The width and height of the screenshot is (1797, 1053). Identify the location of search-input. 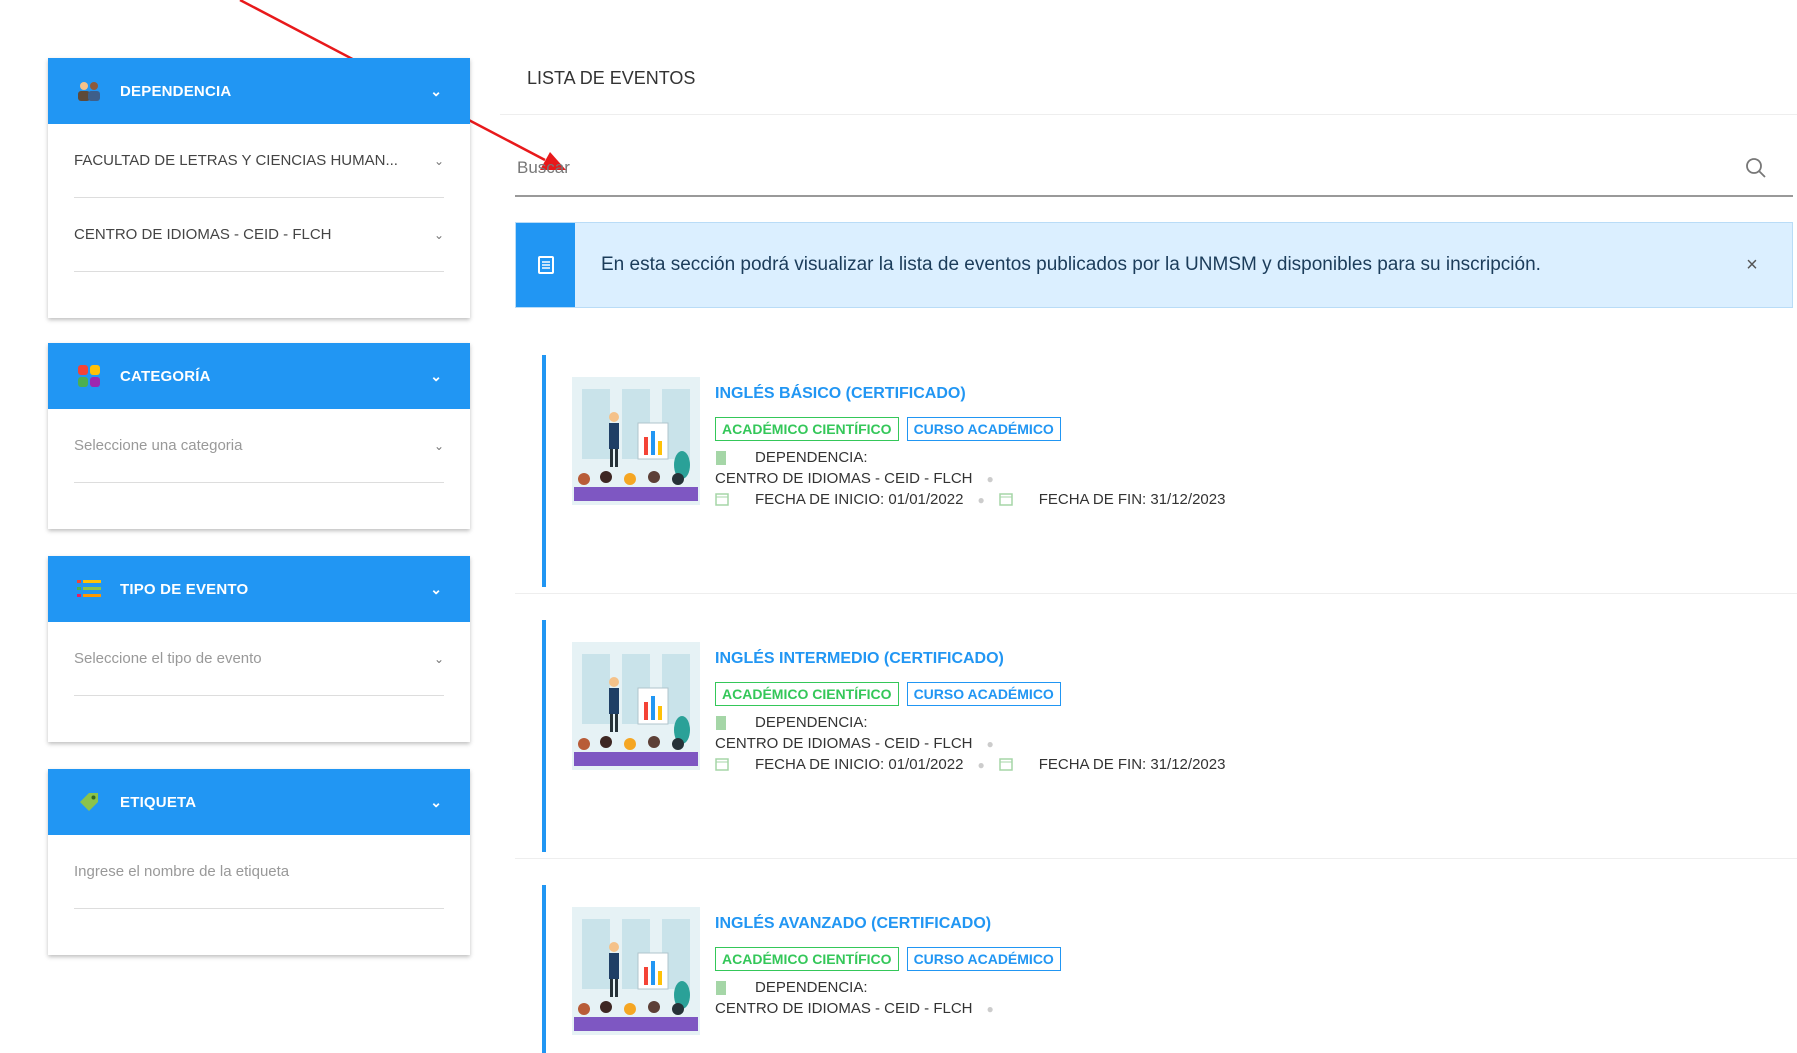
(1128, 167).